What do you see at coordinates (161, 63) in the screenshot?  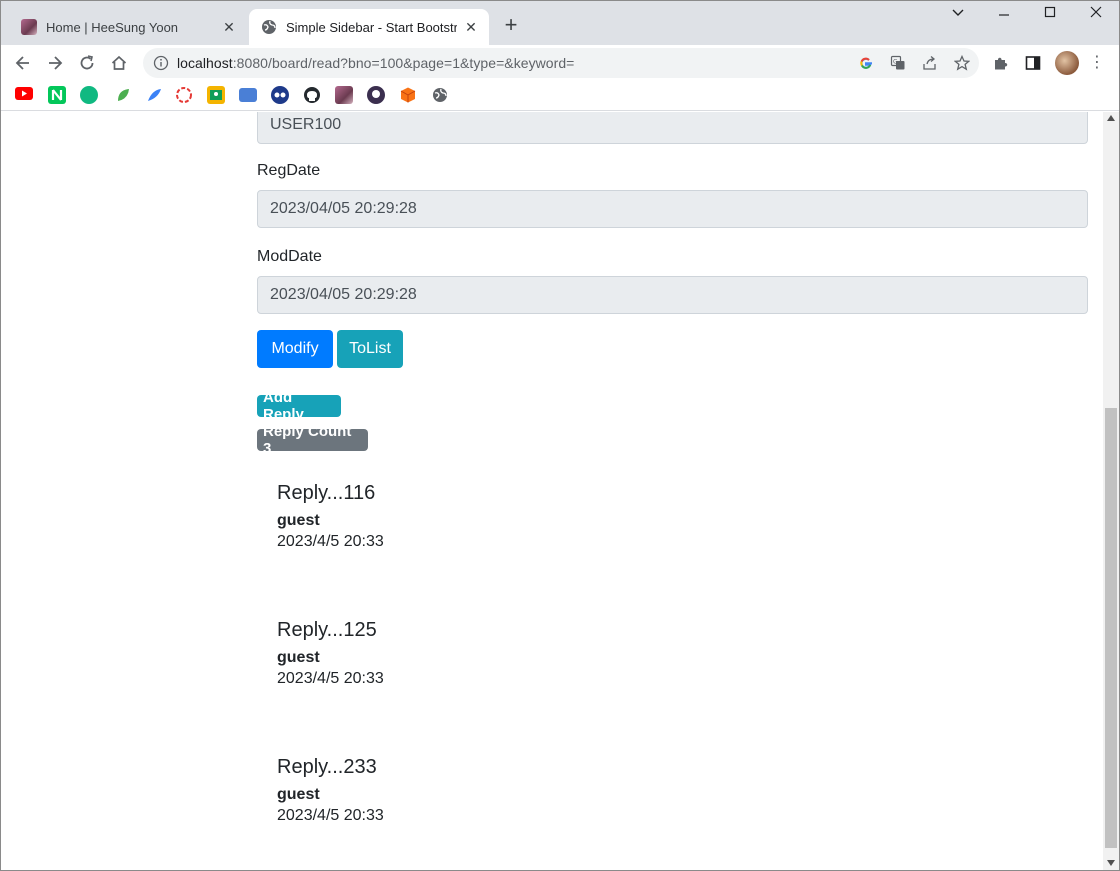 I see `info-icon` at bounding box center [161, 63].